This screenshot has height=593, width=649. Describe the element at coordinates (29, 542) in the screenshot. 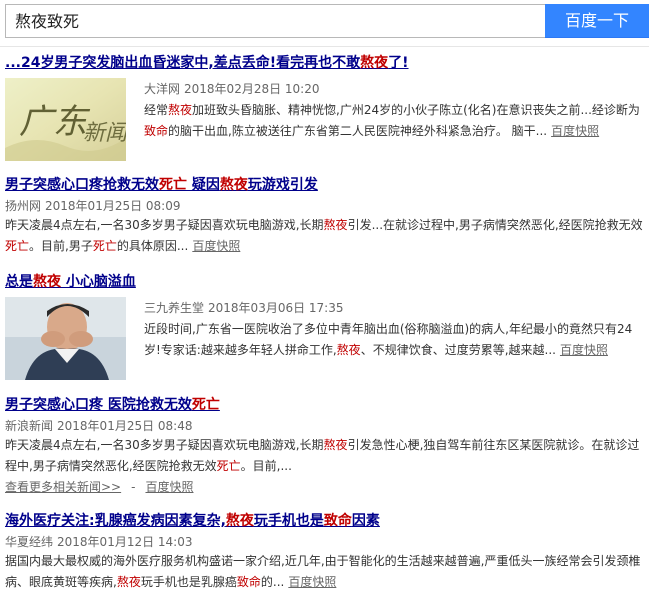

I see `source-name: 华夏经纬` at that location.